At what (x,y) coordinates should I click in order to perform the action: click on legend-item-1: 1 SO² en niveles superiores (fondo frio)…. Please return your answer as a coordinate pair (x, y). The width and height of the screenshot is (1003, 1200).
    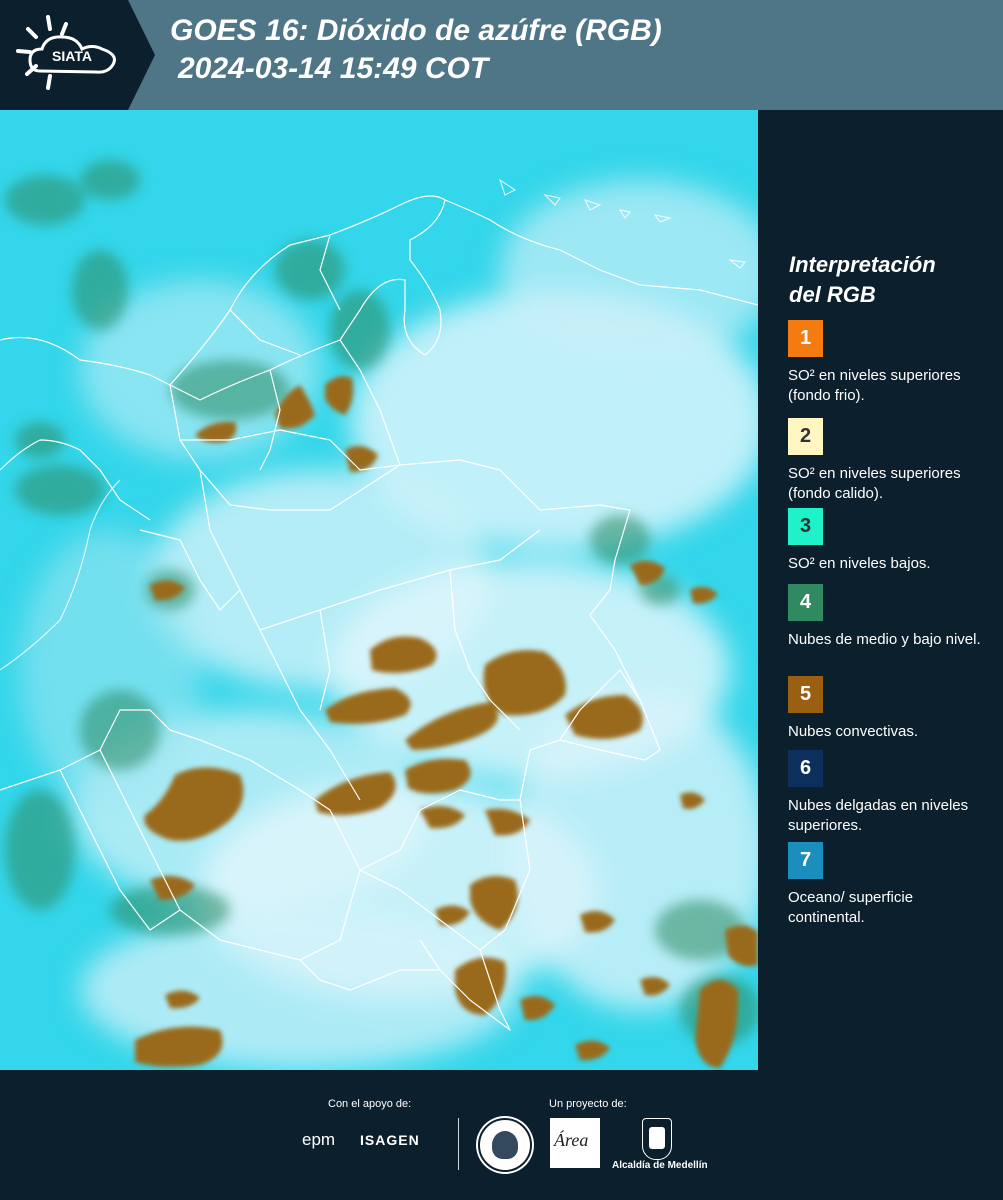
    Looking at the image, I should click on (890, 363).